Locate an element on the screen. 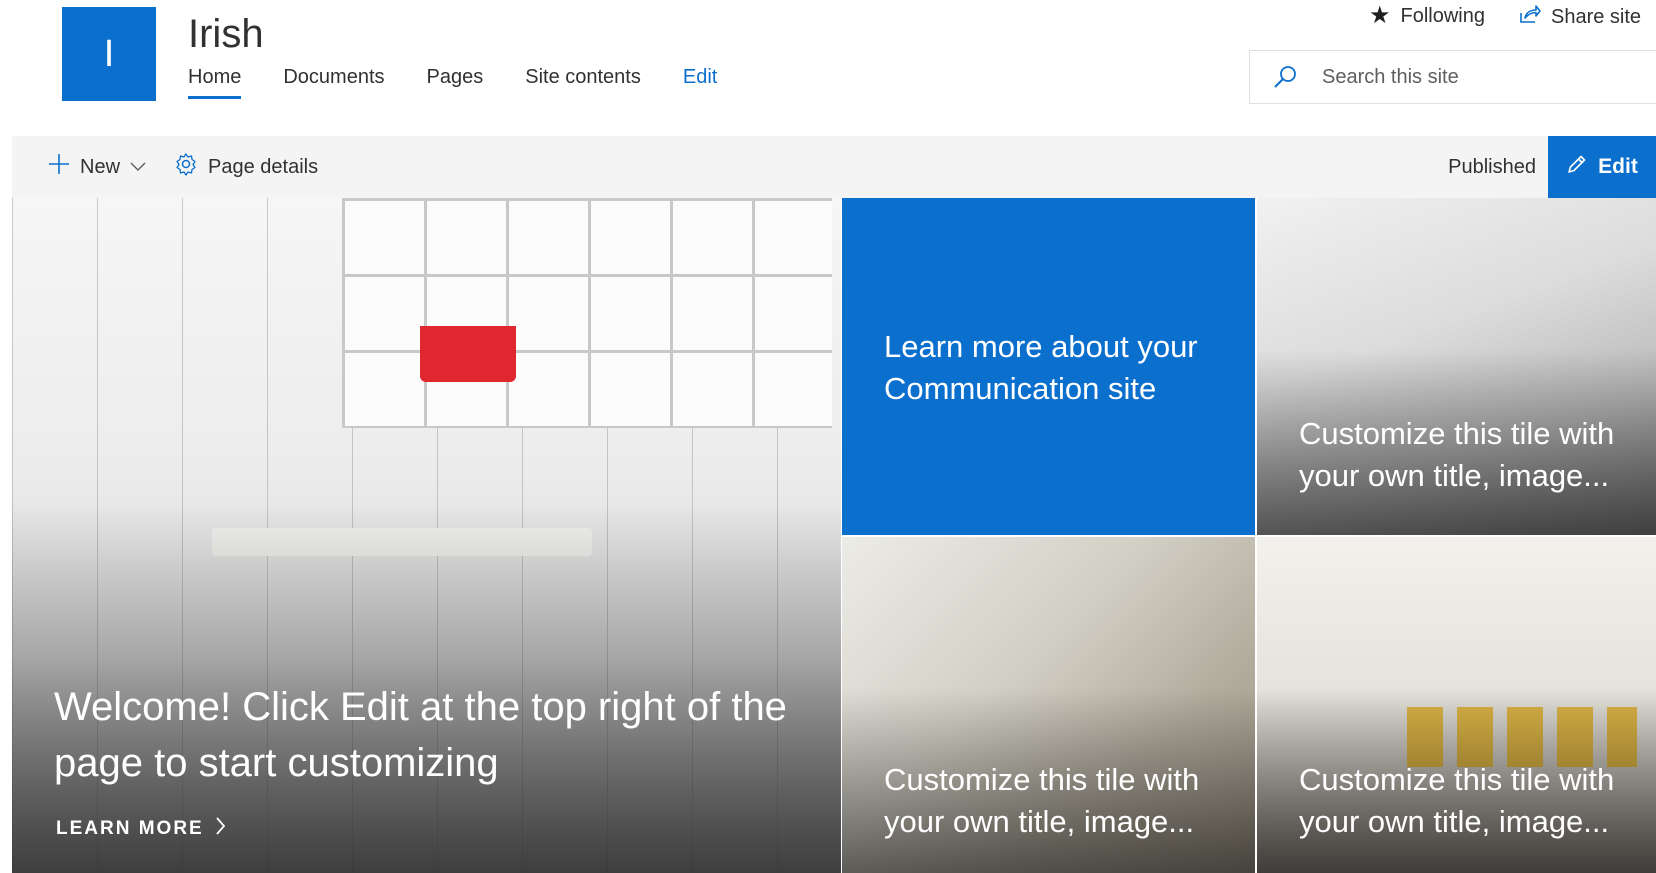 This screenshot has height=873, width=1656. share-site-button: Share site is located at coordinates (1580, 17).